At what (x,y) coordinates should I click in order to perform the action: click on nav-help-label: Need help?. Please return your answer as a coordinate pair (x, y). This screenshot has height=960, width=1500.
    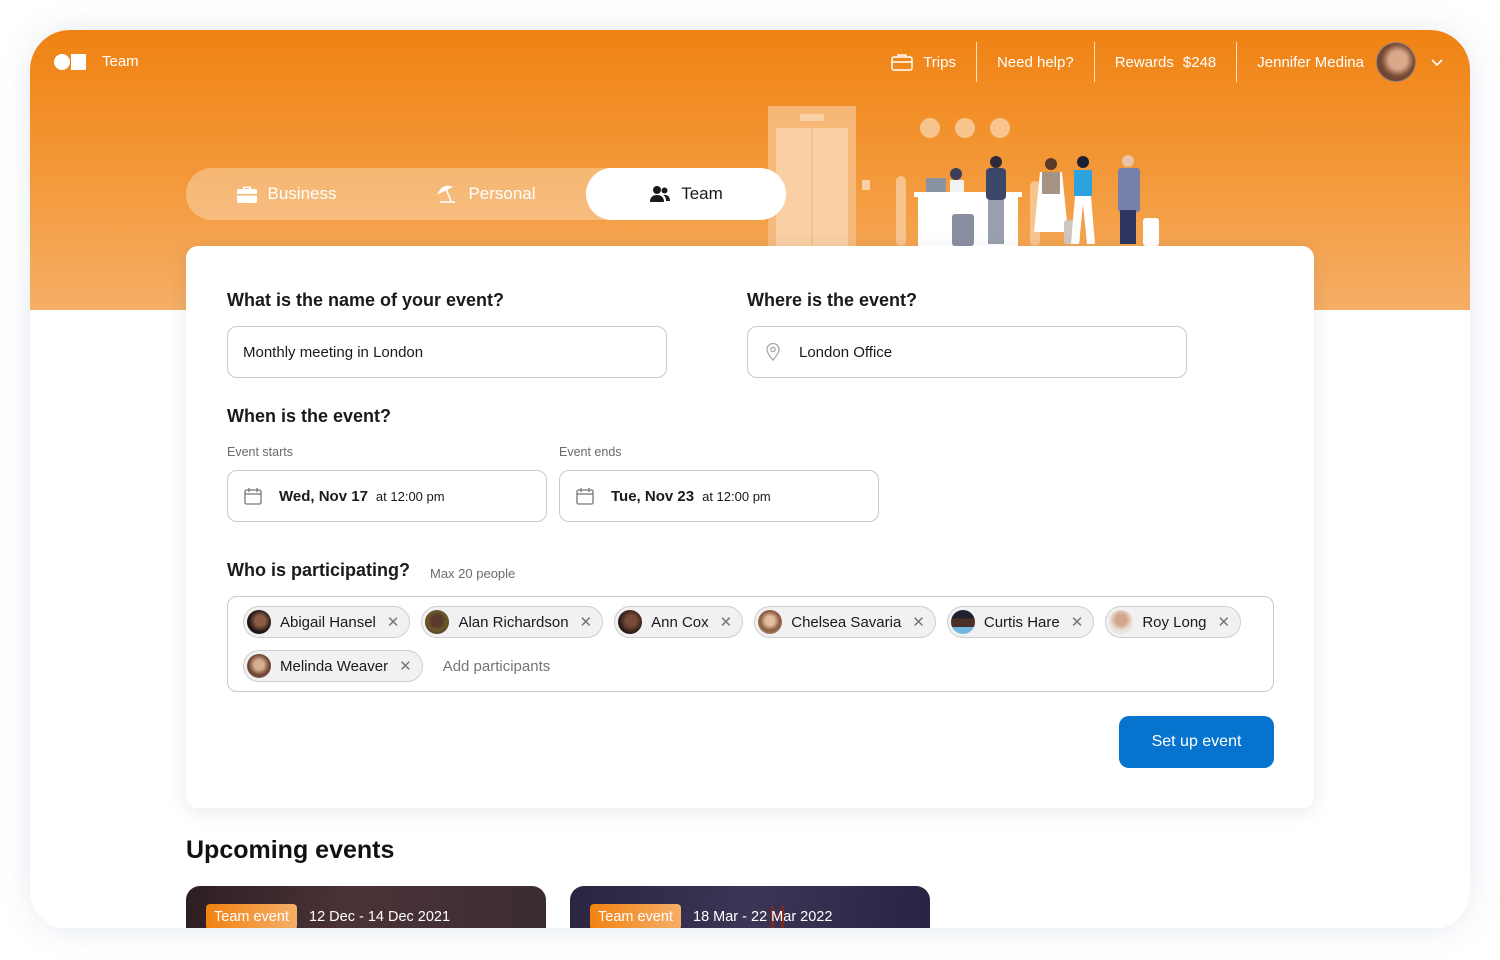
    Looking at the image, I should click on (1035, 62).